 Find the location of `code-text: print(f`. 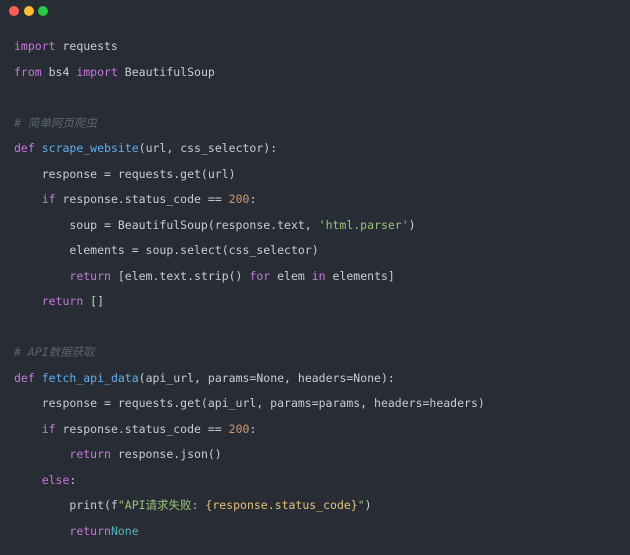

code-text: print(f is located at coordinates (66, 505).